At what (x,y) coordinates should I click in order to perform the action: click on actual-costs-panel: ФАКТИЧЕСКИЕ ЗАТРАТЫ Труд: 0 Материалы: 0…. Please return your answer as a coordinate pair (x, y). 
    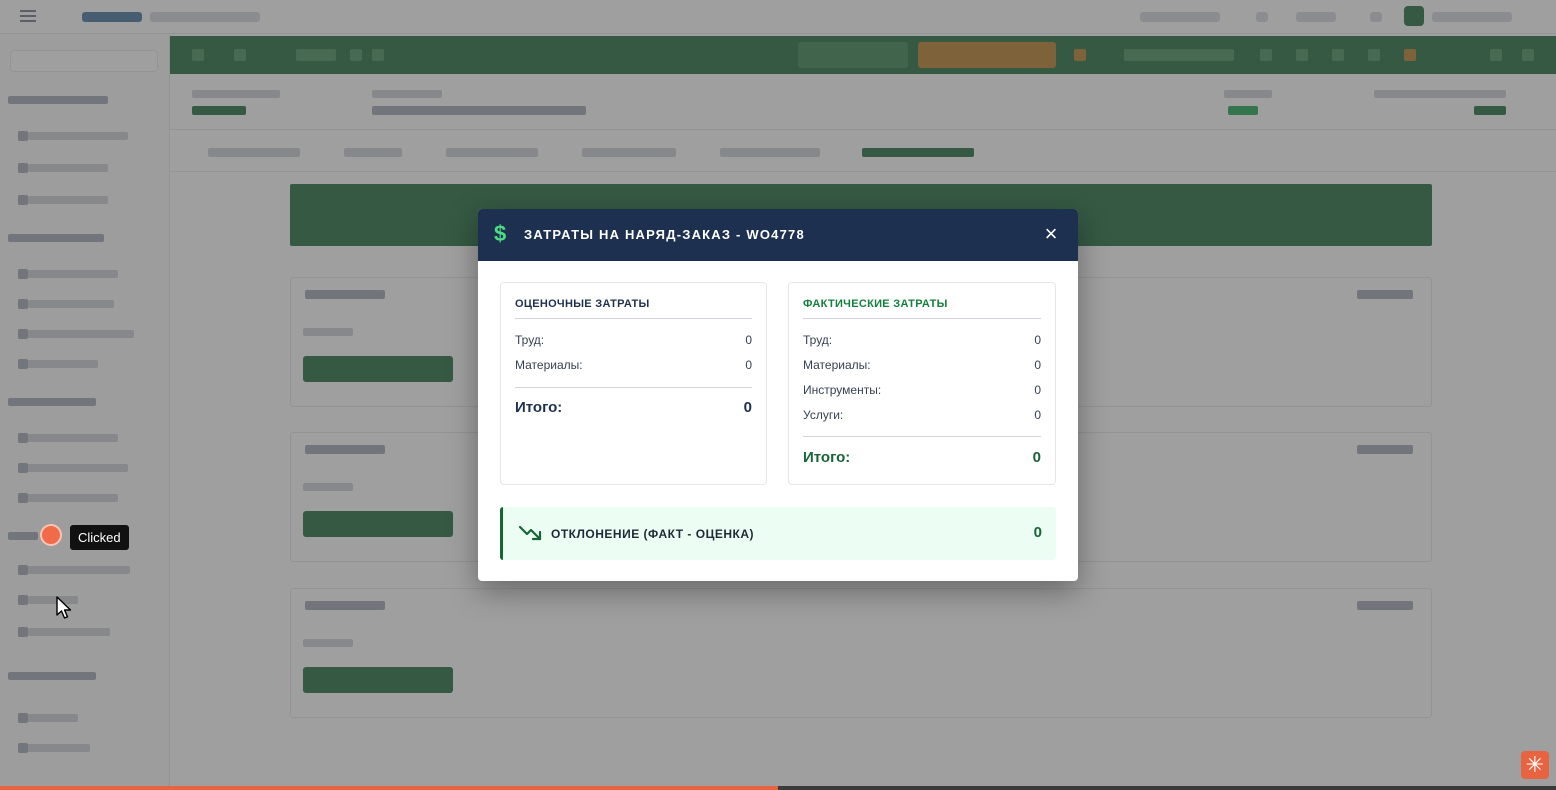
    Looking at the image, I should click on (922, 383).